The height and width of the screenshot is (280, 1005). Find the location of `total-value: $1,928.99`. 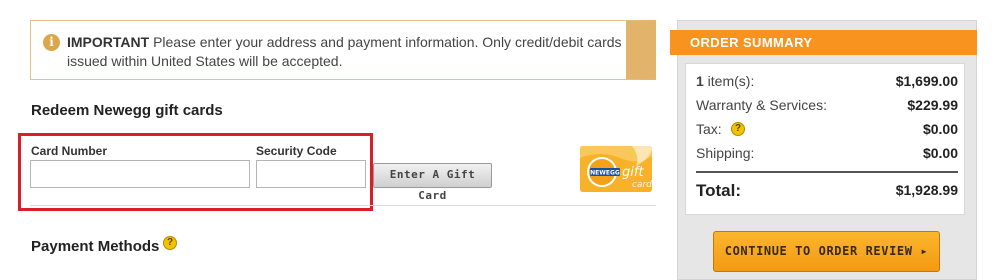

total-value: $1,928.99 is located at coordinates (926, 190).